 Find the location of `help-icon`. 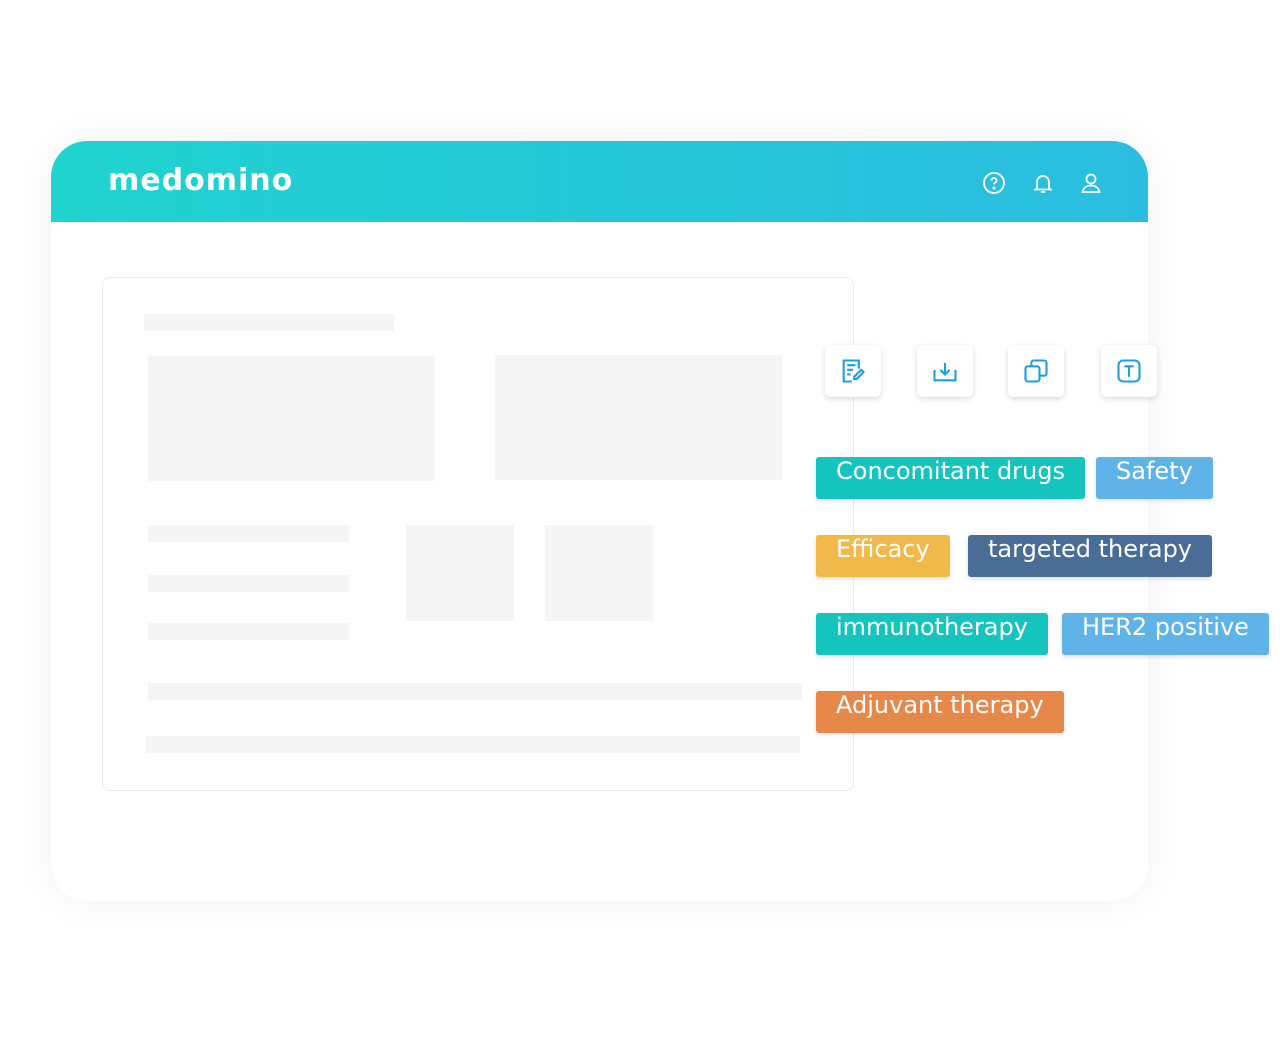

help-icon is located at coordinates (994, 183).